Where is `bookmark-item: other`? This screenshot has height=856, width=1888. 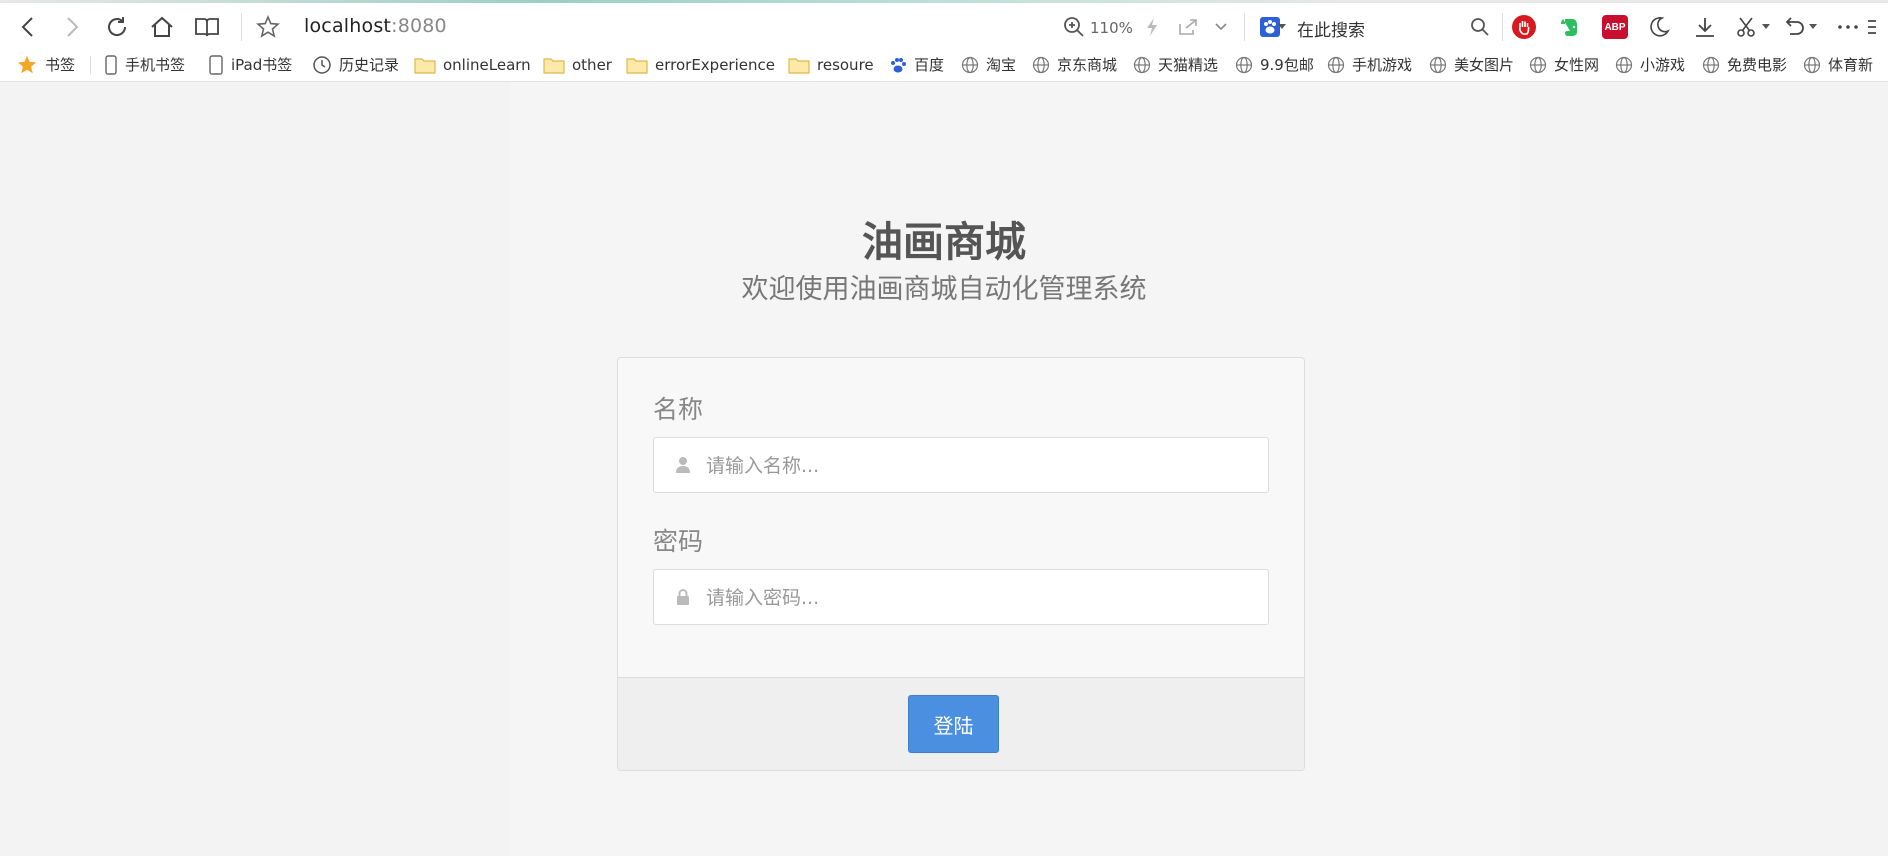
bookmark-item: other is located at coordinates (577, 64).